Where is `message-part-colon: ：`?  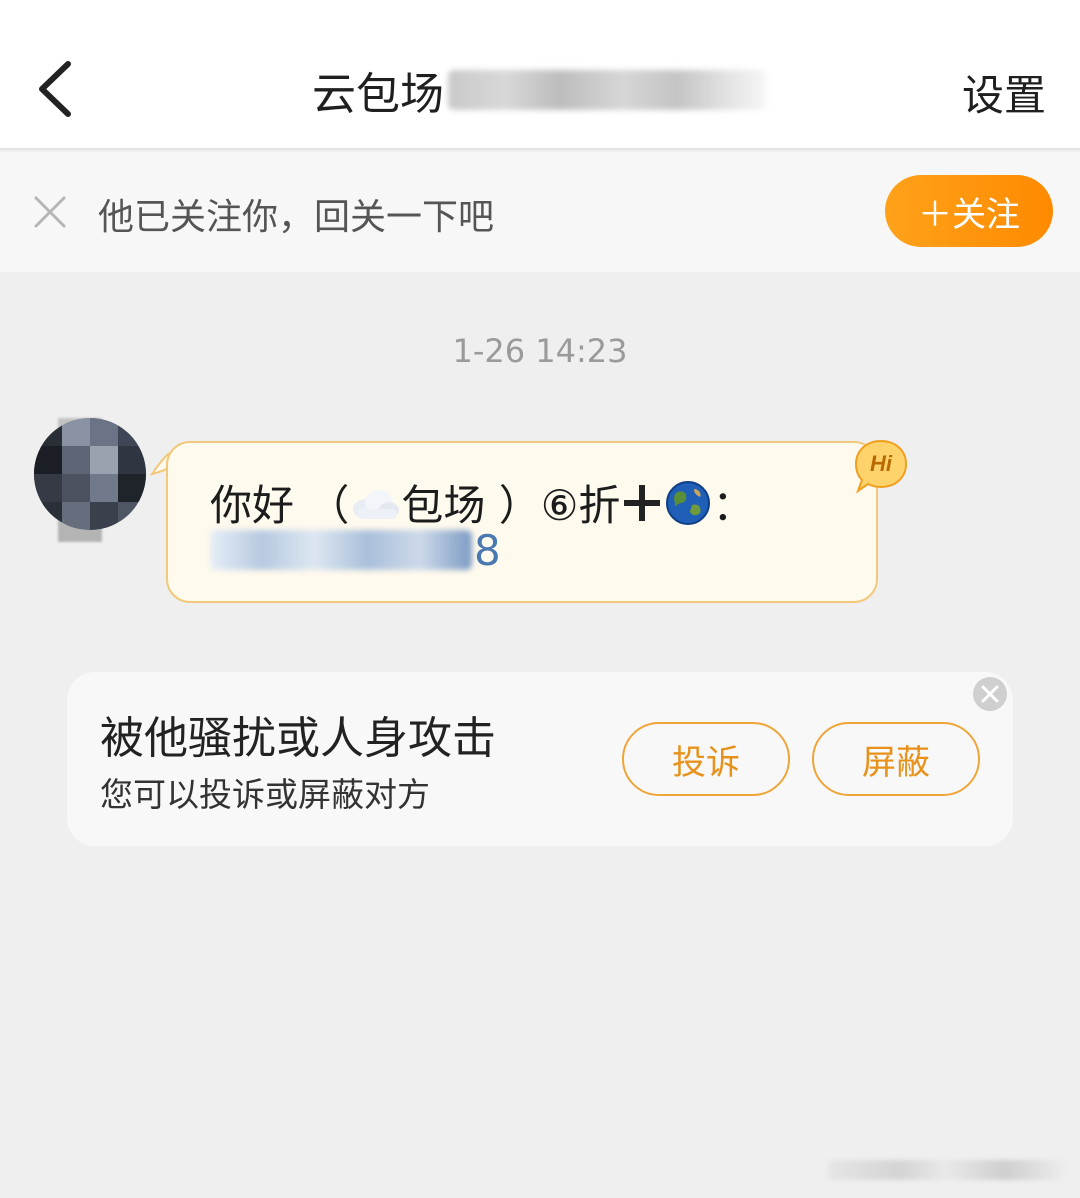 message-part-colon: ： is located at coordinates (733, 505).